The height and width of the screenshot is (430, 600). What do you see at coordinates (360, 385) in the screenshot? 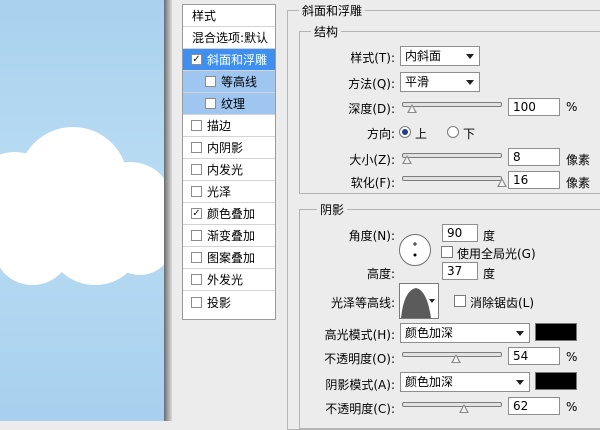
I see `shadow-mode-label: 阴影模式(A):` at bounding box center [360, 385].